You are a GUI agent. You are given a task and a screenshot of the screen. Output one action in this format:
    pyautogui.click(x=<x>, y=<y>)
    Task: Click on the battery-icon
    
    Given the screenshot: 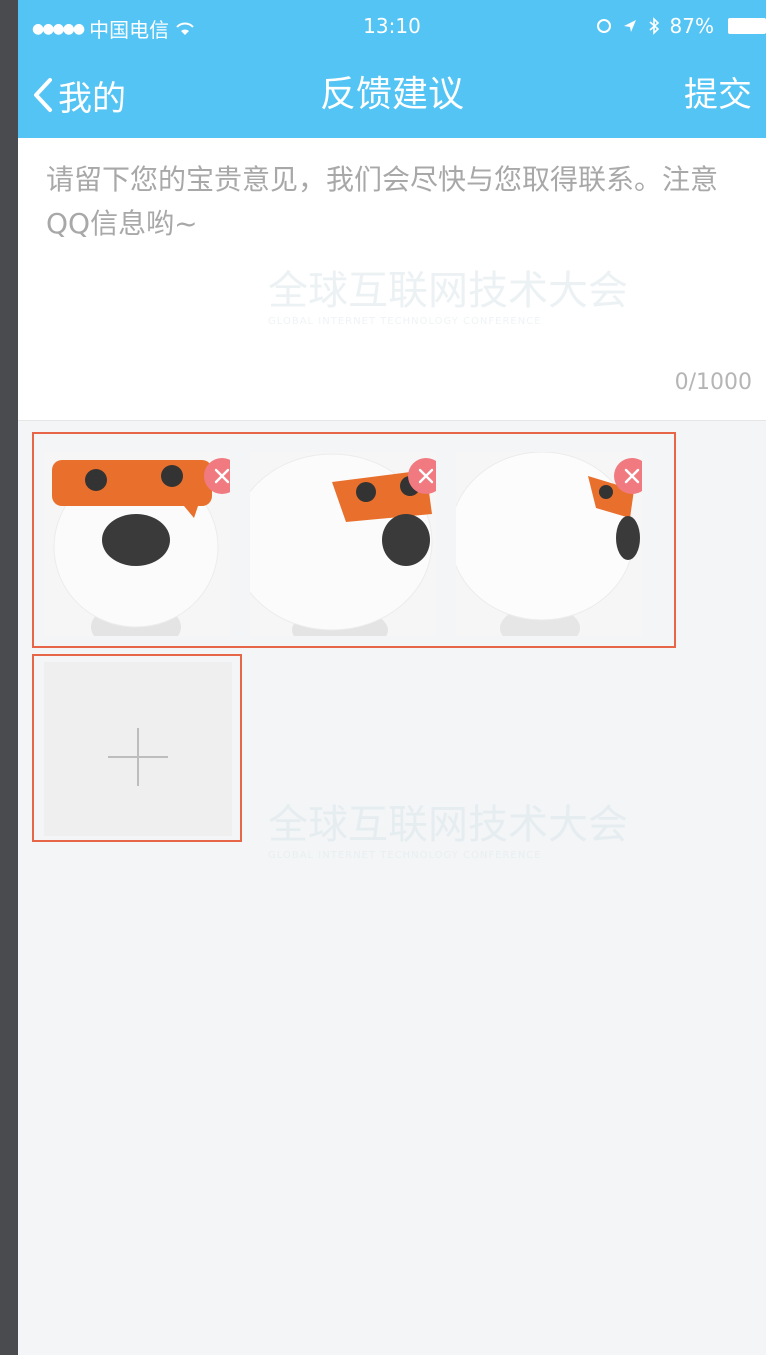 What is the action you would take?
    pyautogui.click(x=747, y=26)
    